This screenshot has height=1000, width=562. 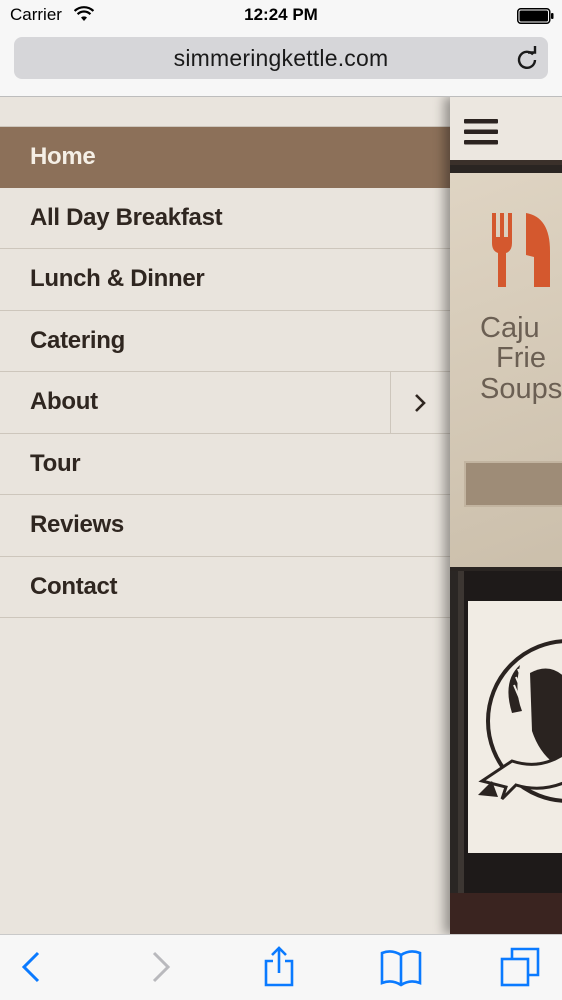 What do you see at coordinates (225, 464) in the screenshot?
I see `menu-item-tour: Tour` at bounding box center [225, 464].